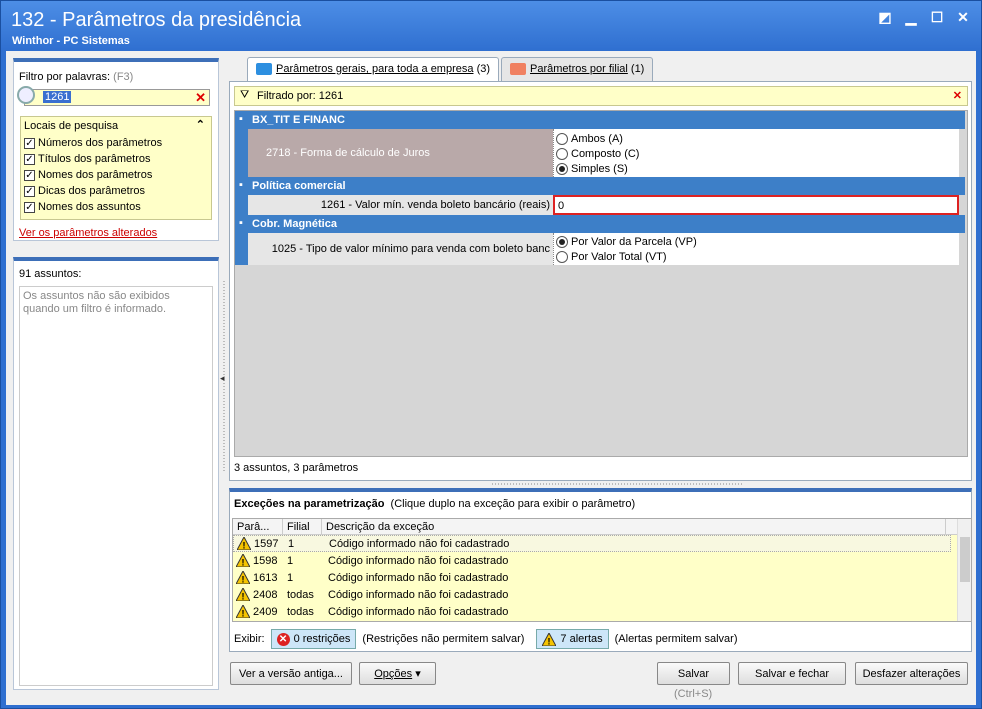  Describe the element at coordinates (693, 694) in the screenshot. I see `save-shortcut-hint: (Ctrl+S)` at that location.